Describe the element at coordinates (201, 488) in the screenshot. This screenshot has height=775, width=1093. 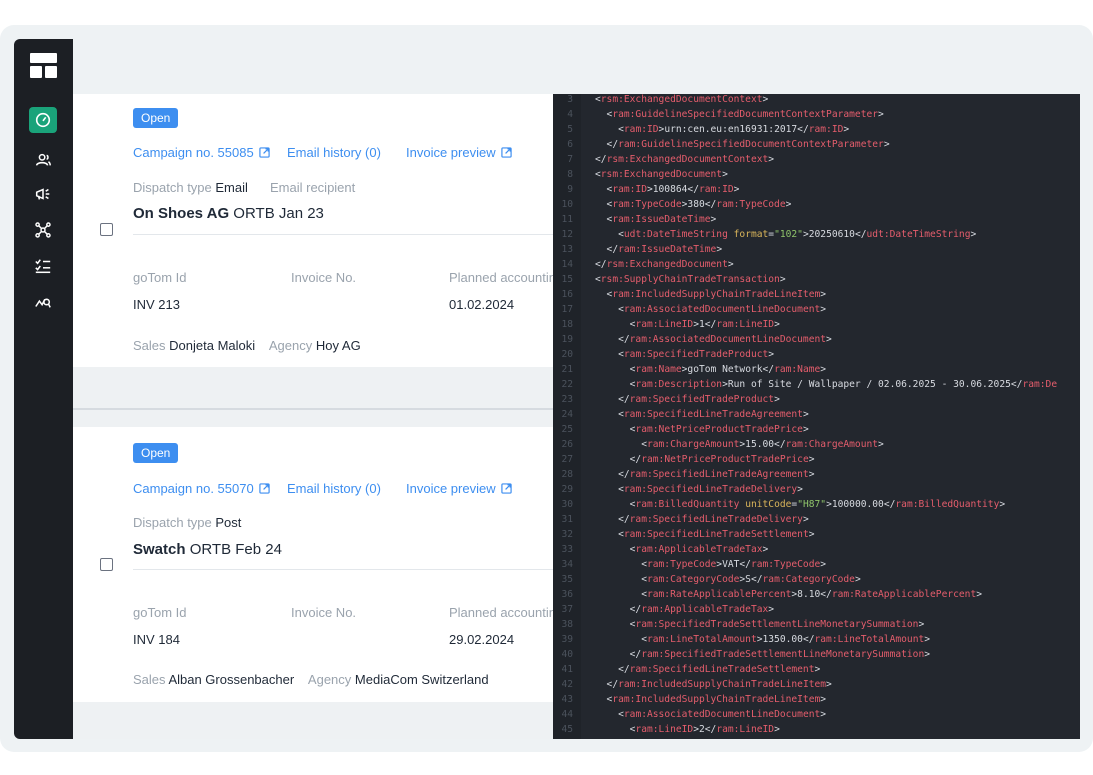
I see `campaign-link: Campaign no. 55070` at that location.